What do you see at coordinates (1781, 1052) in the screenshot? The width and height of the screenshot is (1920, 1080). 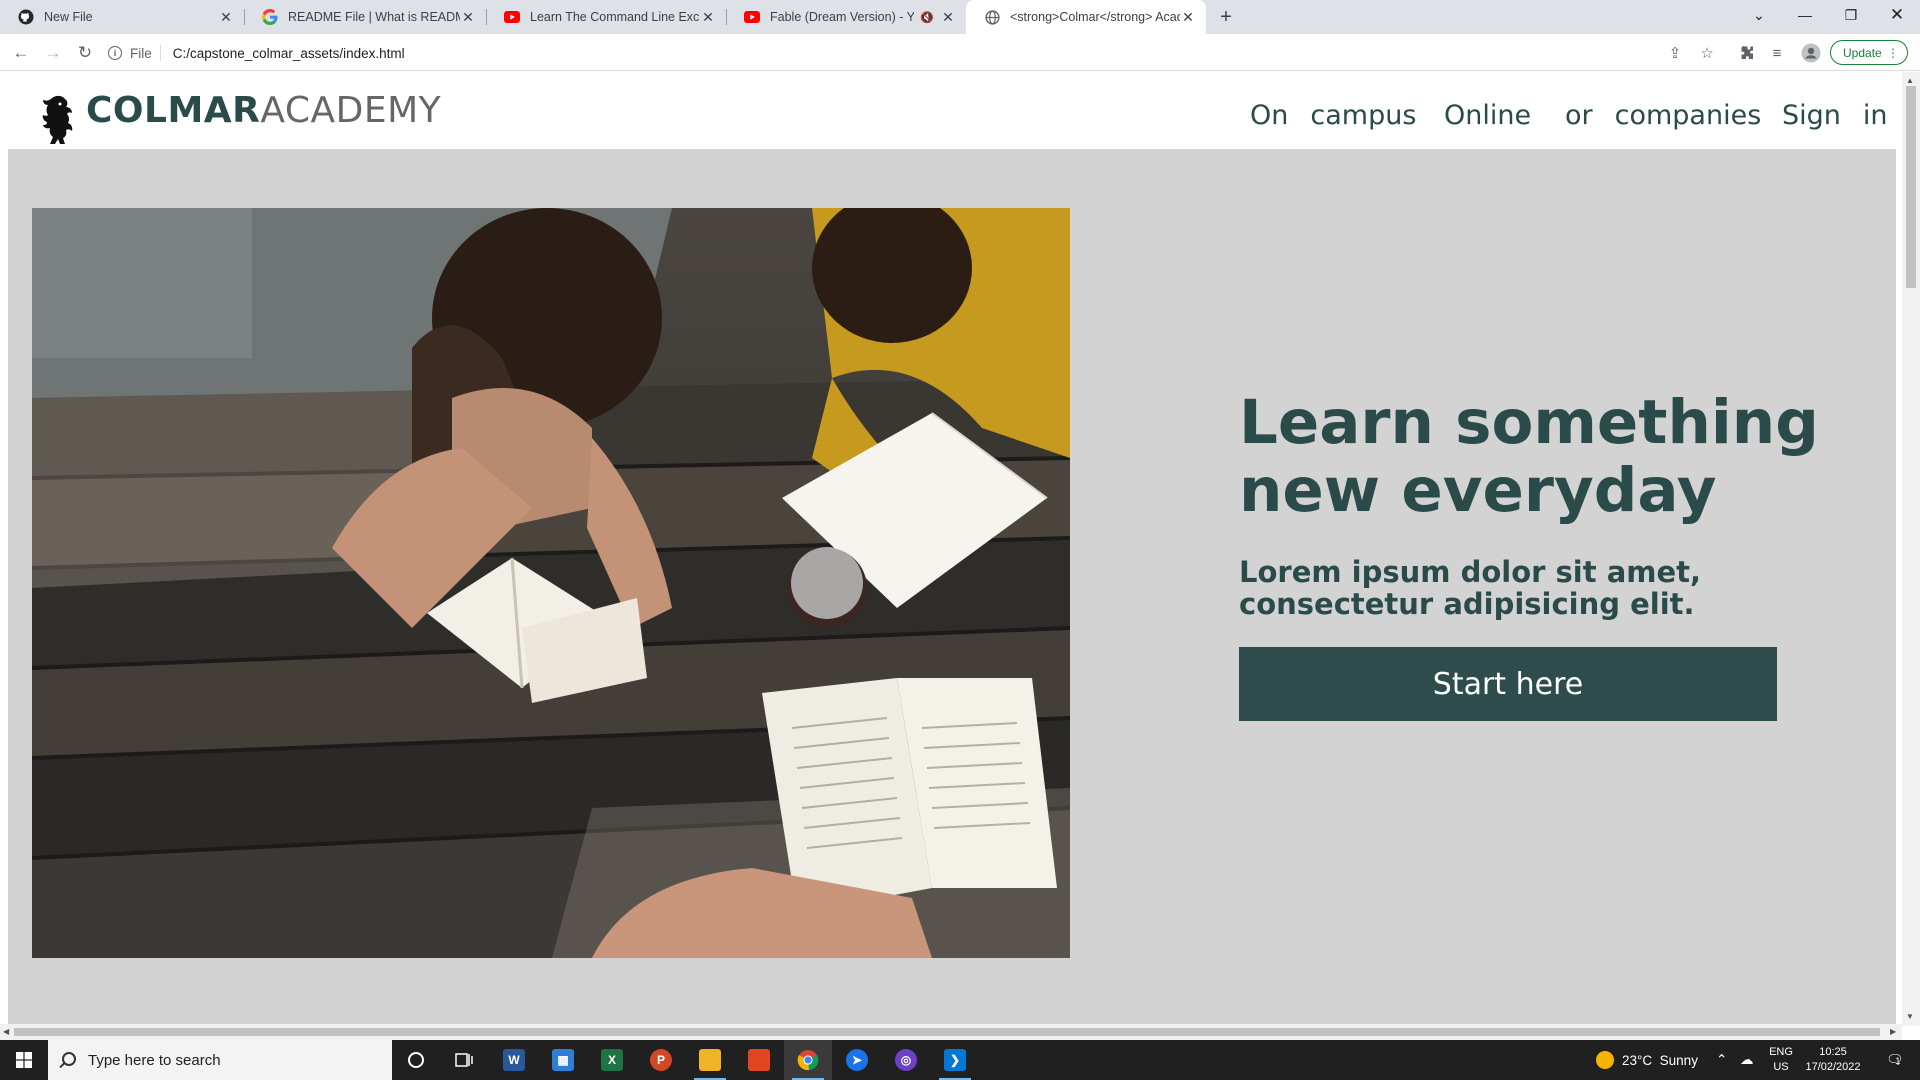 I see `language-code: ENG` at bounding box center [1781, 1052].